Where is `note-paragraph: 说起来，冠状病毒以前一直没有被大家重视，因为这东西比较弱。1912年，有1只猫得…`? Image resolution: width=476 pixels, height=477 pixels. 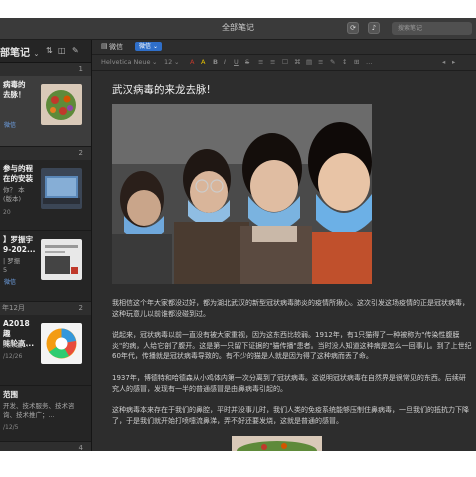 note-paragraph: 说起来，冠状病毒以前一直没有被大家重视，因为这东西比较弱。1912年，有1只猫得… is located at coordinates (292, 346).